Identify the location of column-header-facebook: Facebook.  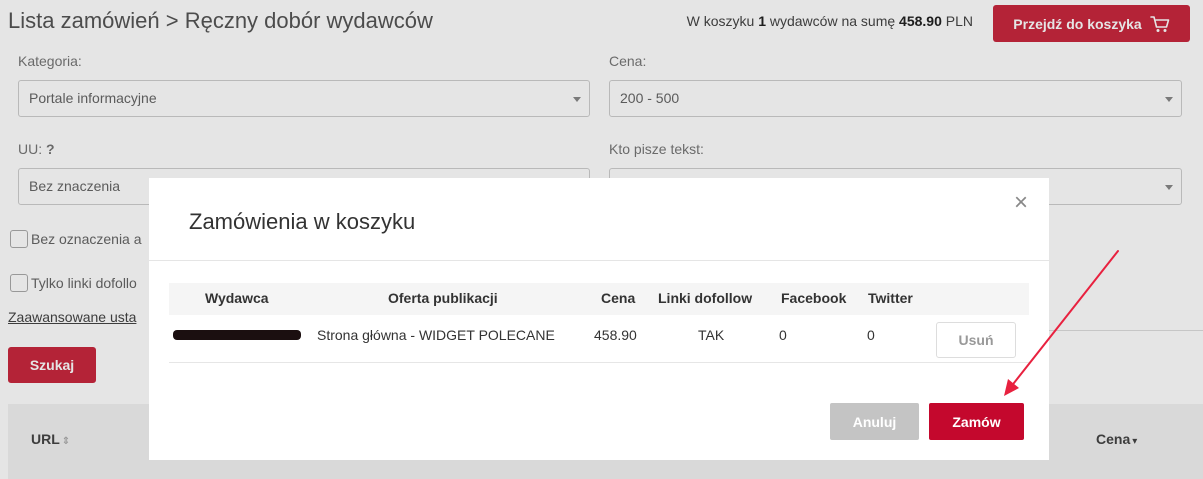
(814, 298).